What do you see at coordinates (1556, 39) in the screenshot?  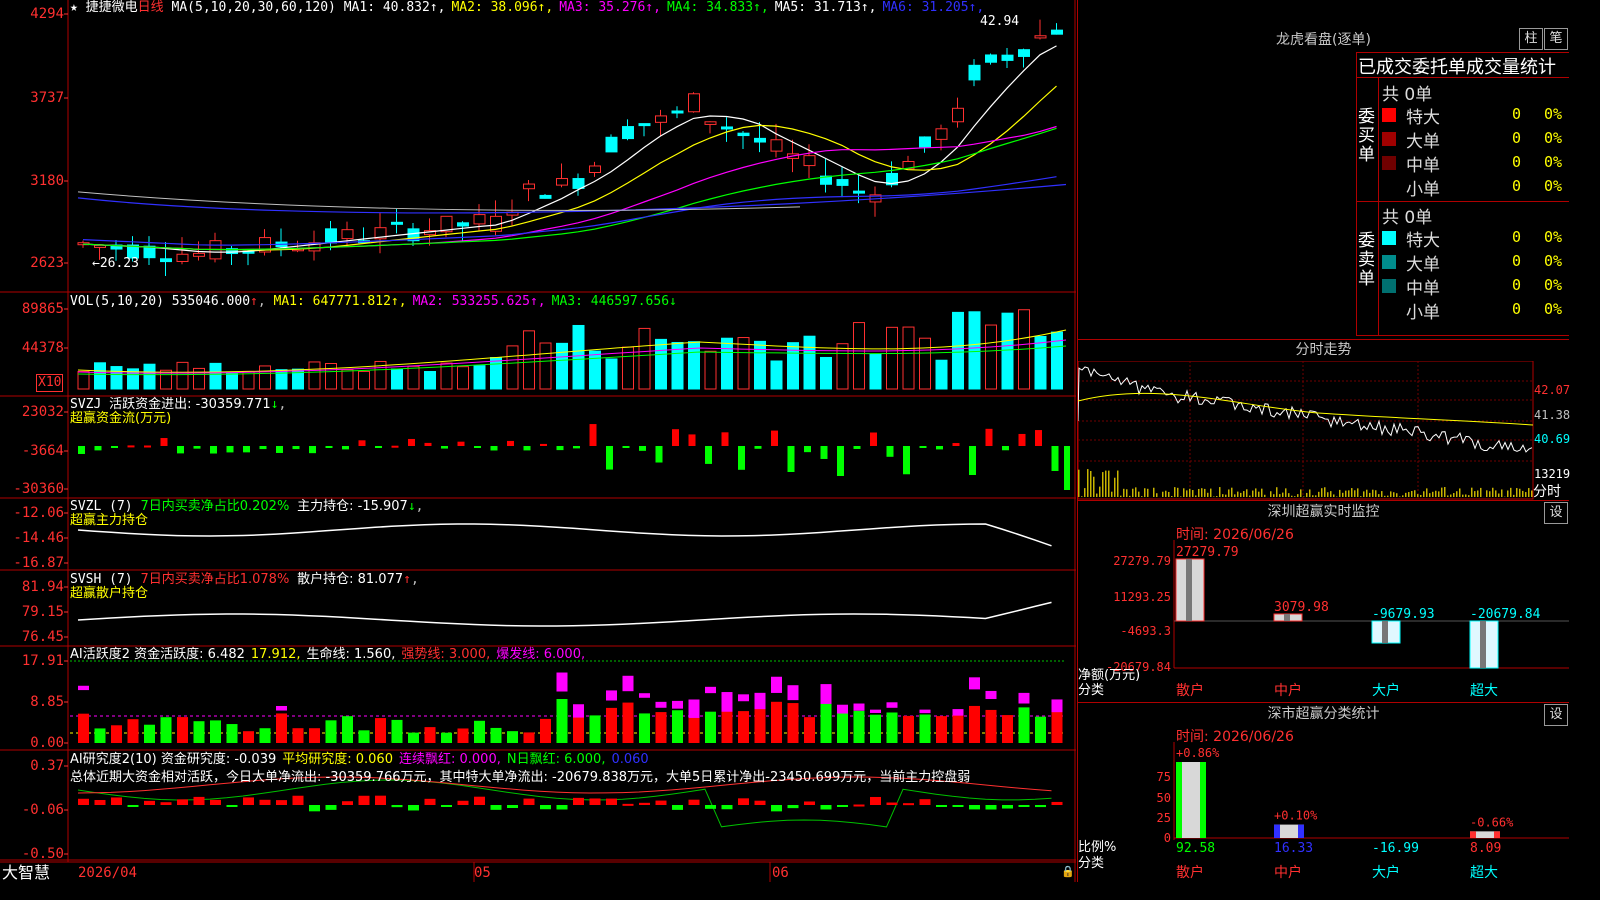 I see `tick-view-button: 笔` at bounding box center [1556, 39].